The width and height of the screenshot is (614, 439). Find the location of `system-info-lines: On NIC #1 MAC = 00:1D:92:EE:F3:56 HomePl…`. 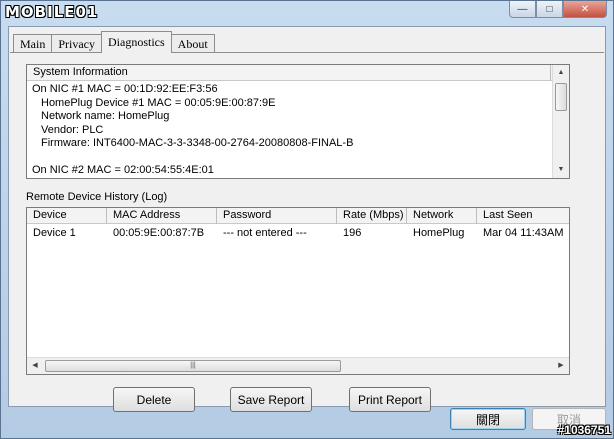

system-info-lines: On NIC #1 MAC = 00:1D:92:EE:F3:56 HomePl… is located at coordinates (192, 130).